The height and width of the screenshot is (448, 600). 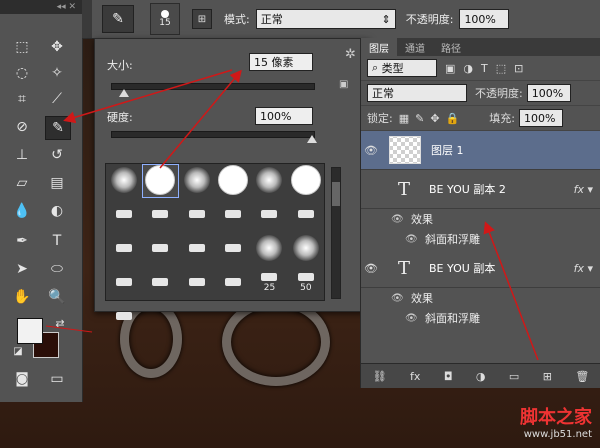 I want to click on opacity-field: 100%, so click(x=484, y=19).